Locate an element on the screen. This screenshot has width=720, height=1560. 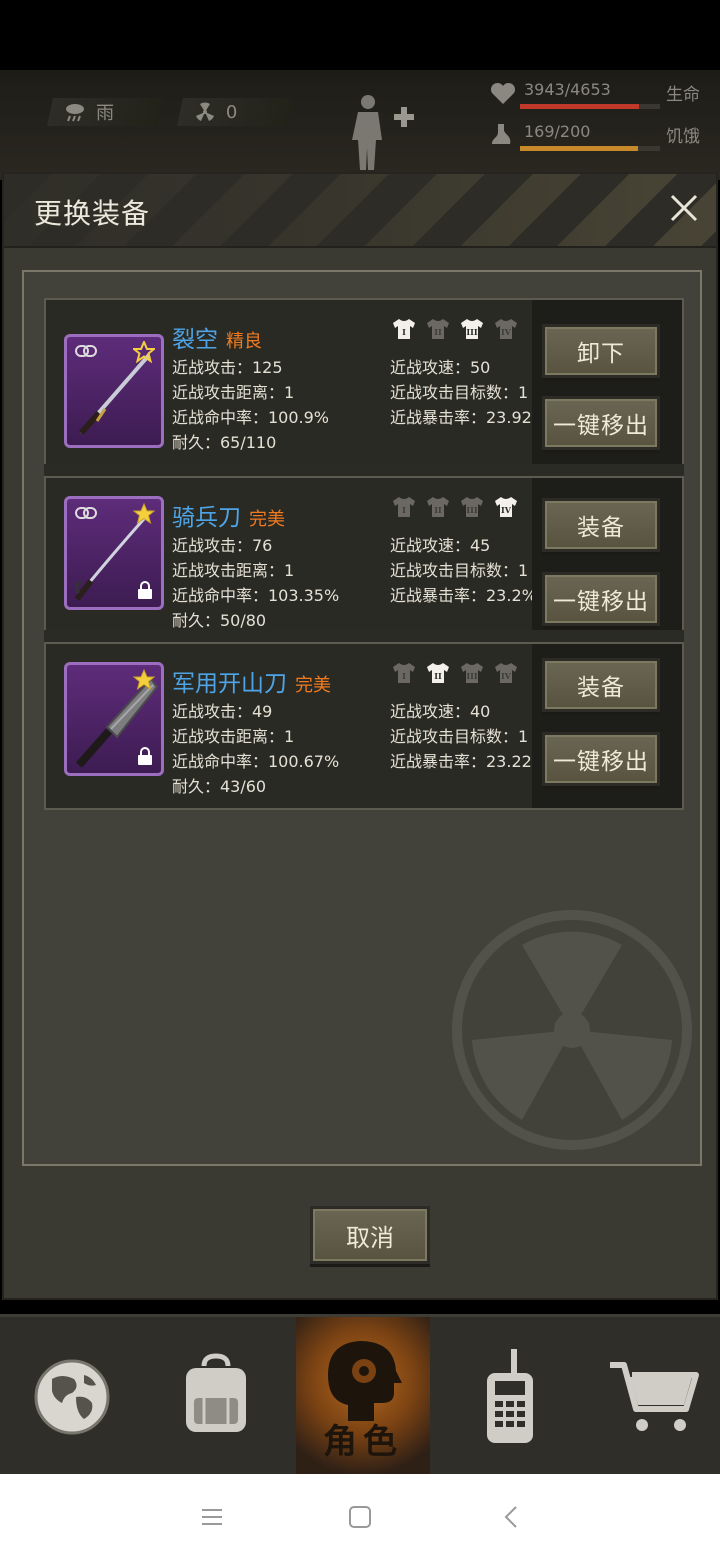
item-name-text: 骑兵刀 is located at coordinates (206, 518).